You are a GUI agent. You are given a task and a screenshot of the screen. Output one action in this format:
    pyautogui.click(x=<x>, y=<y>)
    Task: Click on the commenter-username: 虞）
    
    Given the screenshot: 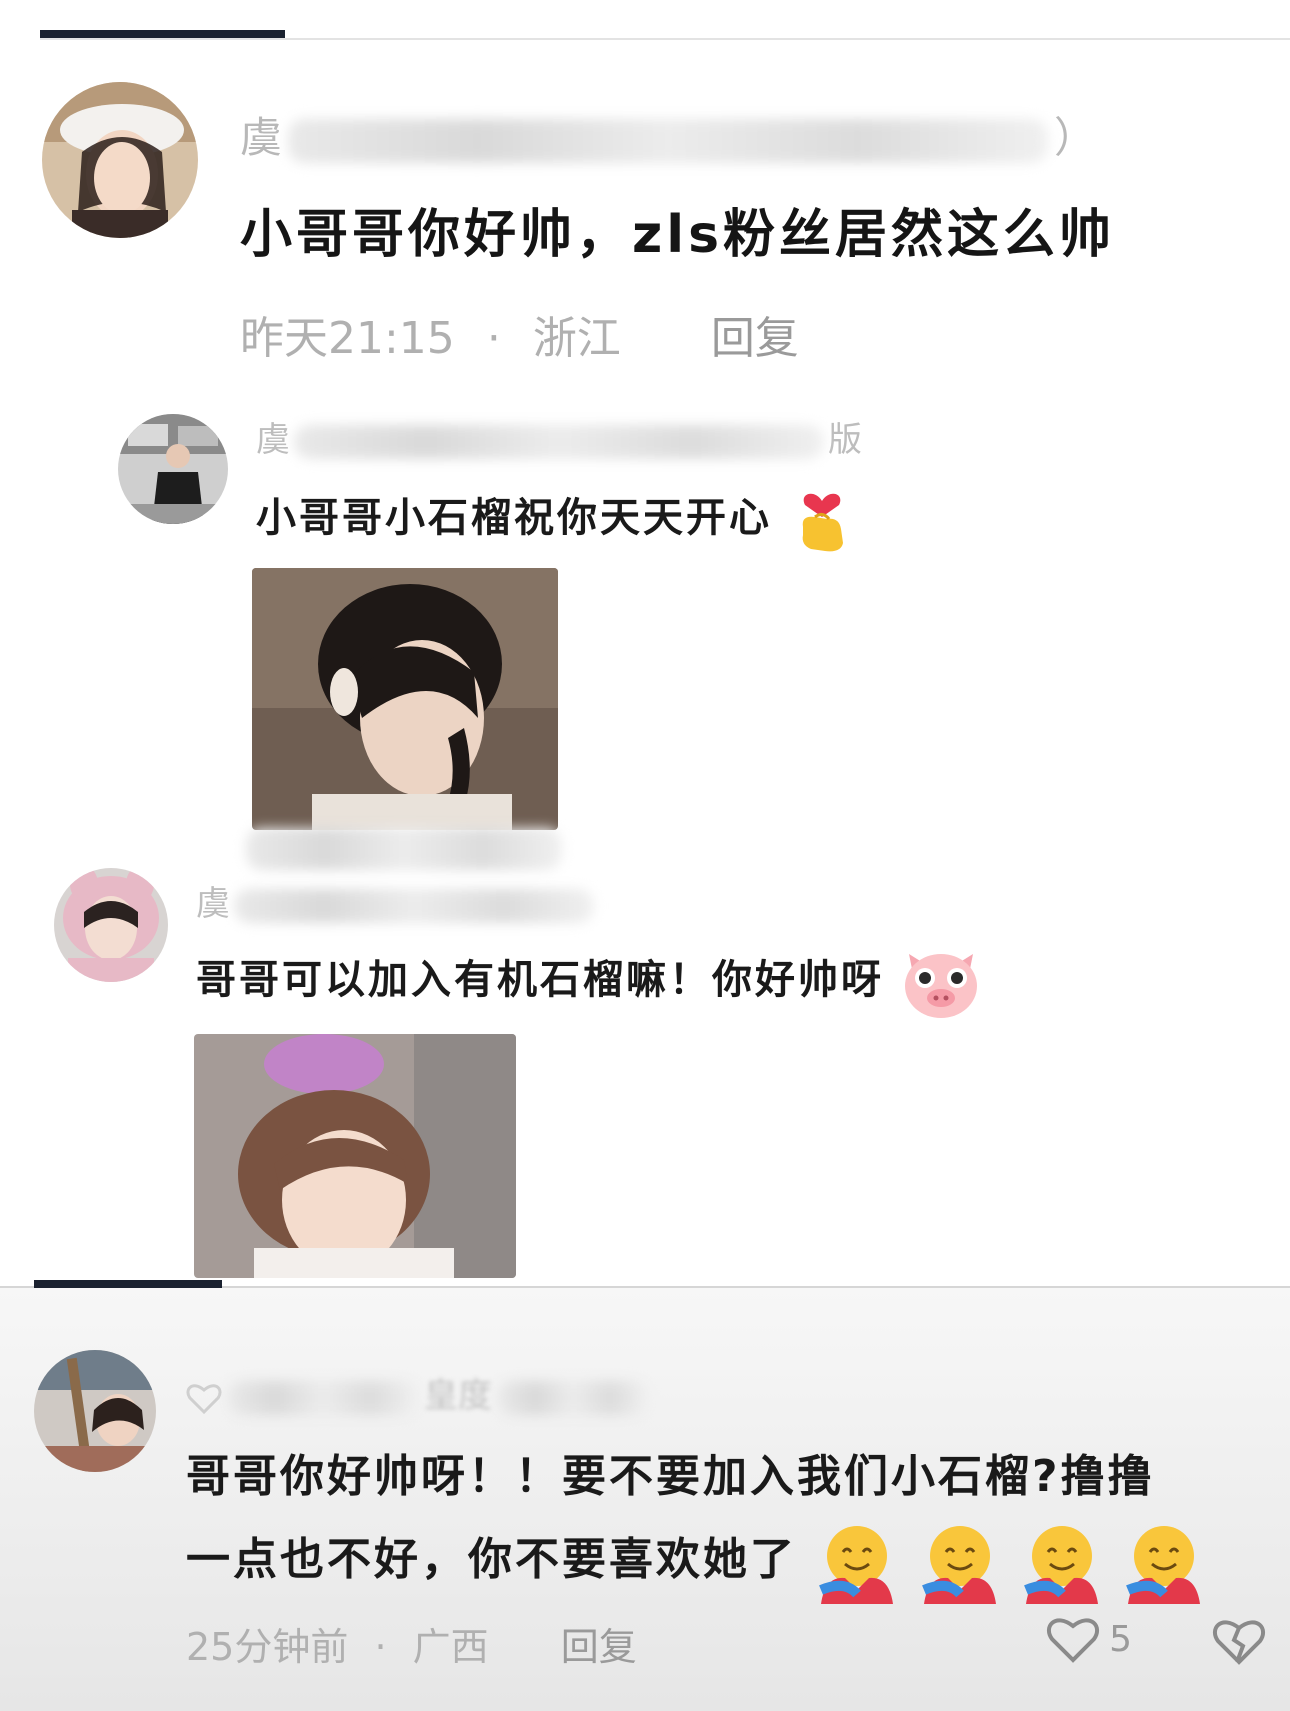 What is the action you would take?
    pyautogui.click(x=668, y=134)
    